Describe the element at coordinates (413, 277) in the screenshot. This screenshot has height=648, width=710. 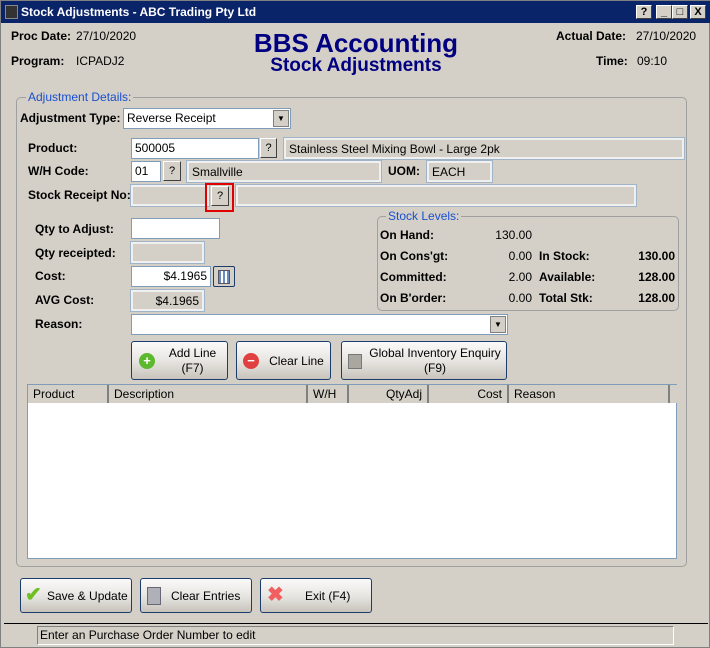
I see `committed-label: Committed:` at that location.